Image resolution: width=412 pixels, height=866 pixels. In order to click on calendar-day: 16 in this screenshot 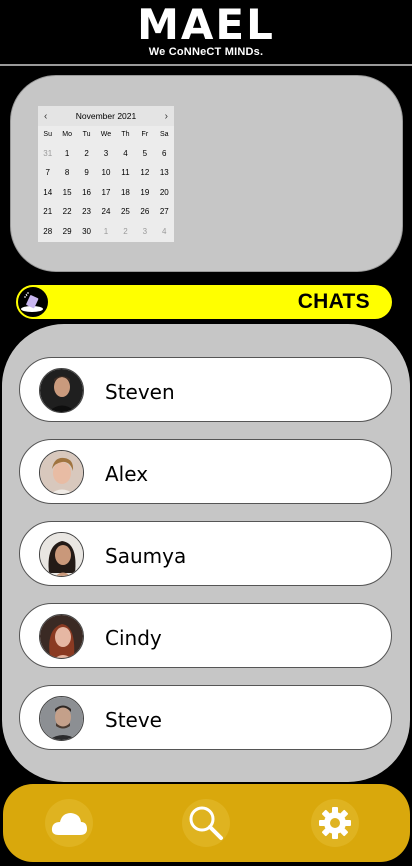, I will do `click(86, 192)`.